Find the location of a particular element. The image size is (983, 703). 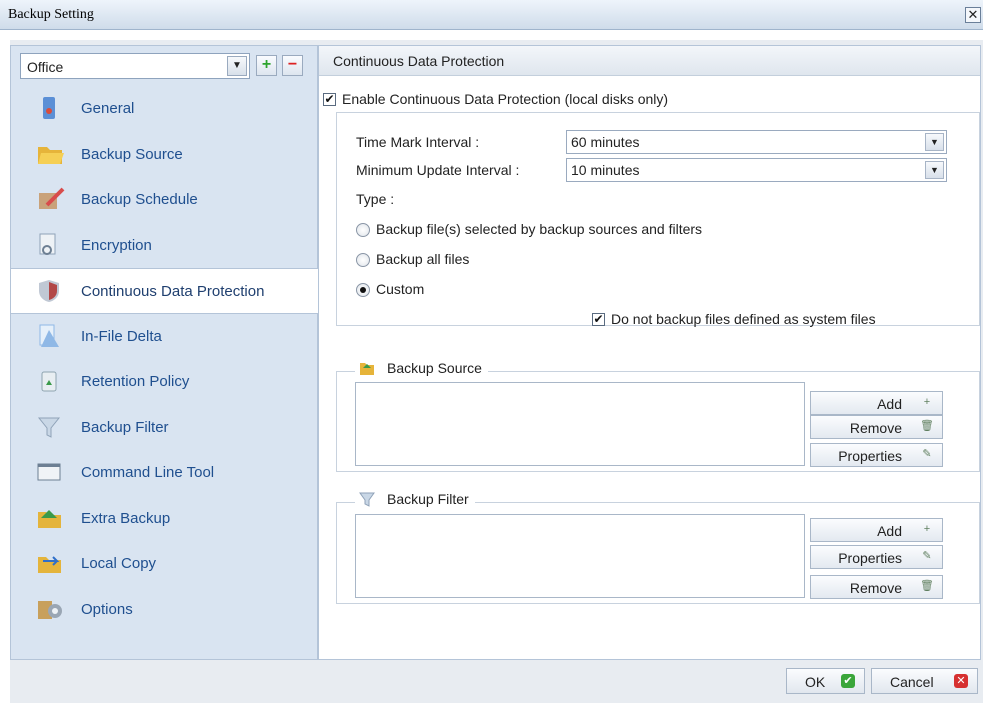

enable-cdp-checkbox: ✔ is located at coordinates (329, 99).